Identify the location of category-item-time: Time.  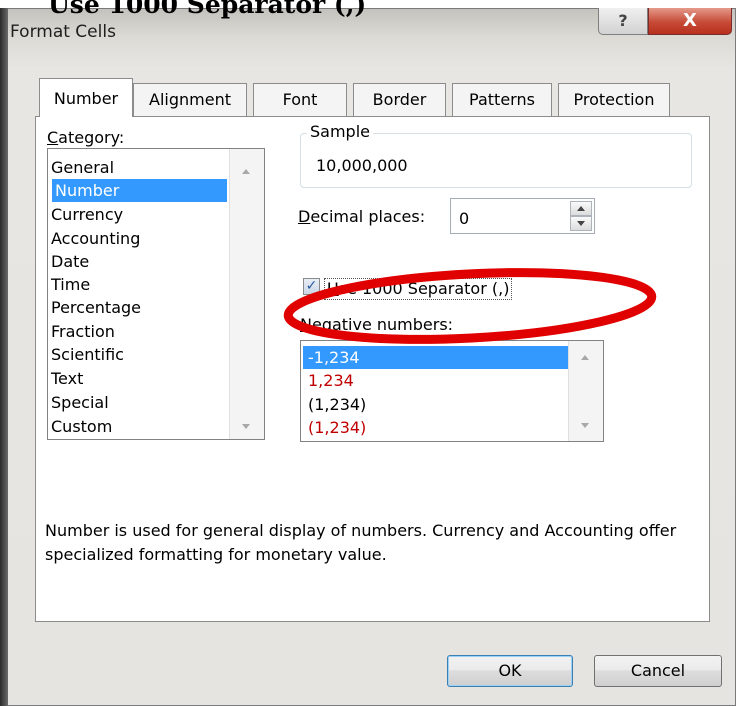
(70, 284).